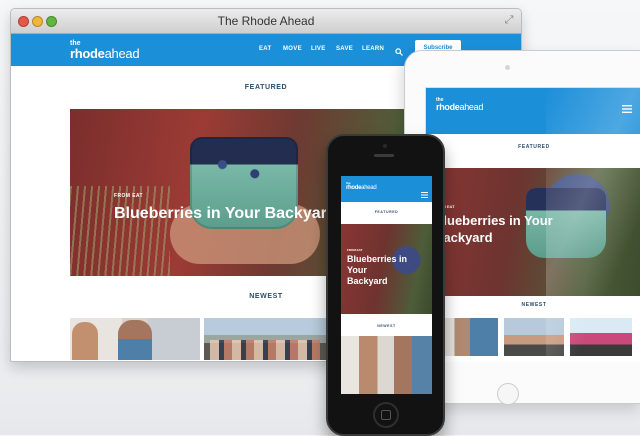 The height and width of the screenshot is (436, 640). I want to click on search-icon, so click(399, 49).